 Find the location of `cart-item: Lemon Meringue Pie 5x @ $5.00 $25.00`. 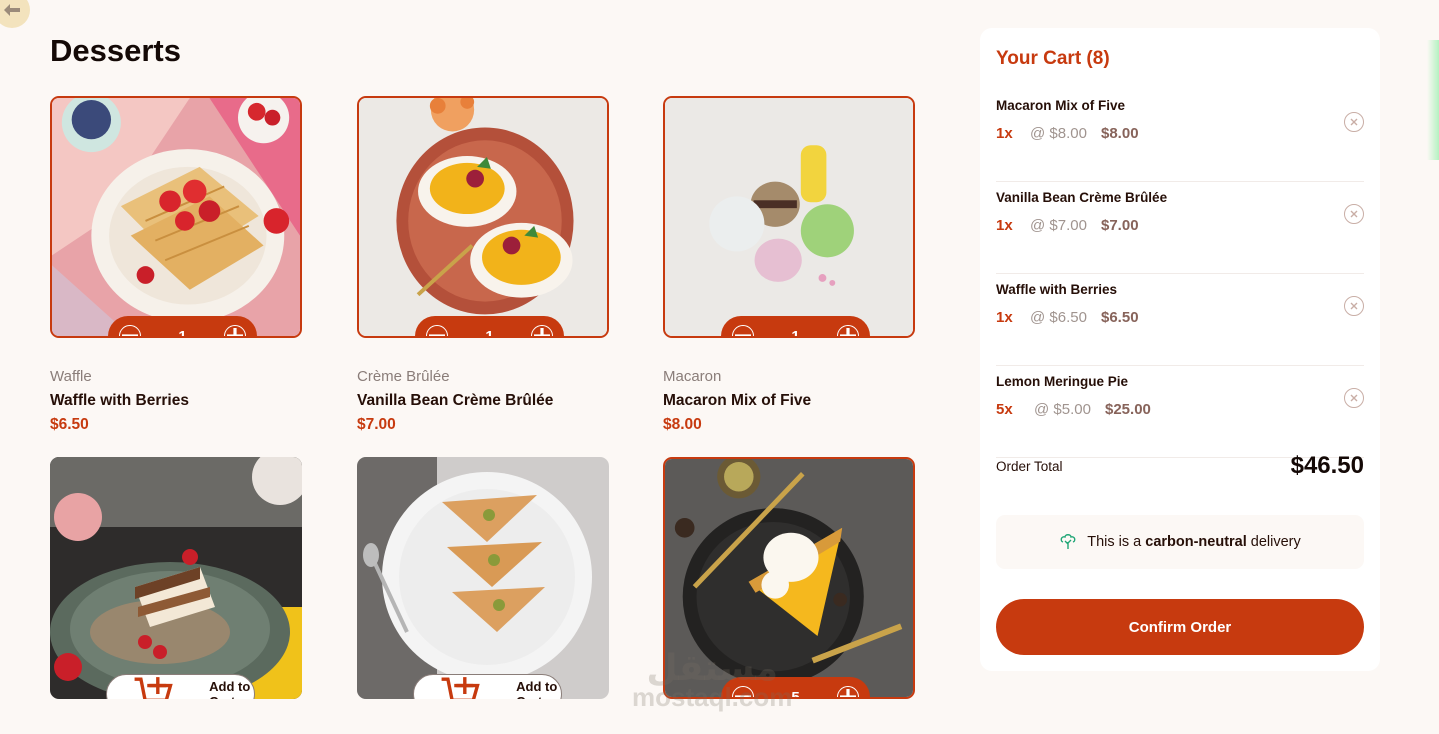

cart-item: Lemon Meringue Pie 5x @ $5.00 $25.00 is located at coordinates (1180, 412).